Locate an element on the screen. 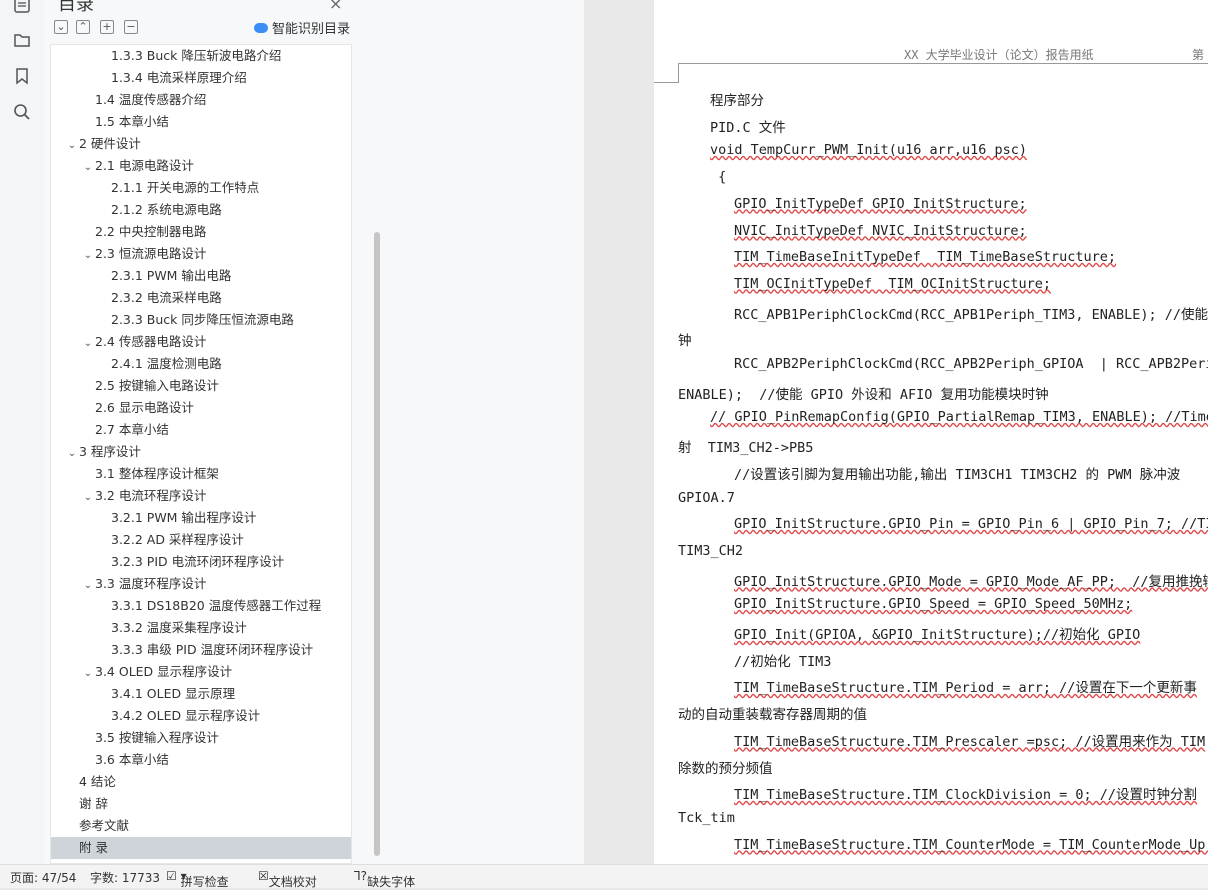 The width and height of the screenshot is (1208, 890). document-line: NVIC_InitTypeDef NVIC_InitStructure; is located at coordinates (880, 231).